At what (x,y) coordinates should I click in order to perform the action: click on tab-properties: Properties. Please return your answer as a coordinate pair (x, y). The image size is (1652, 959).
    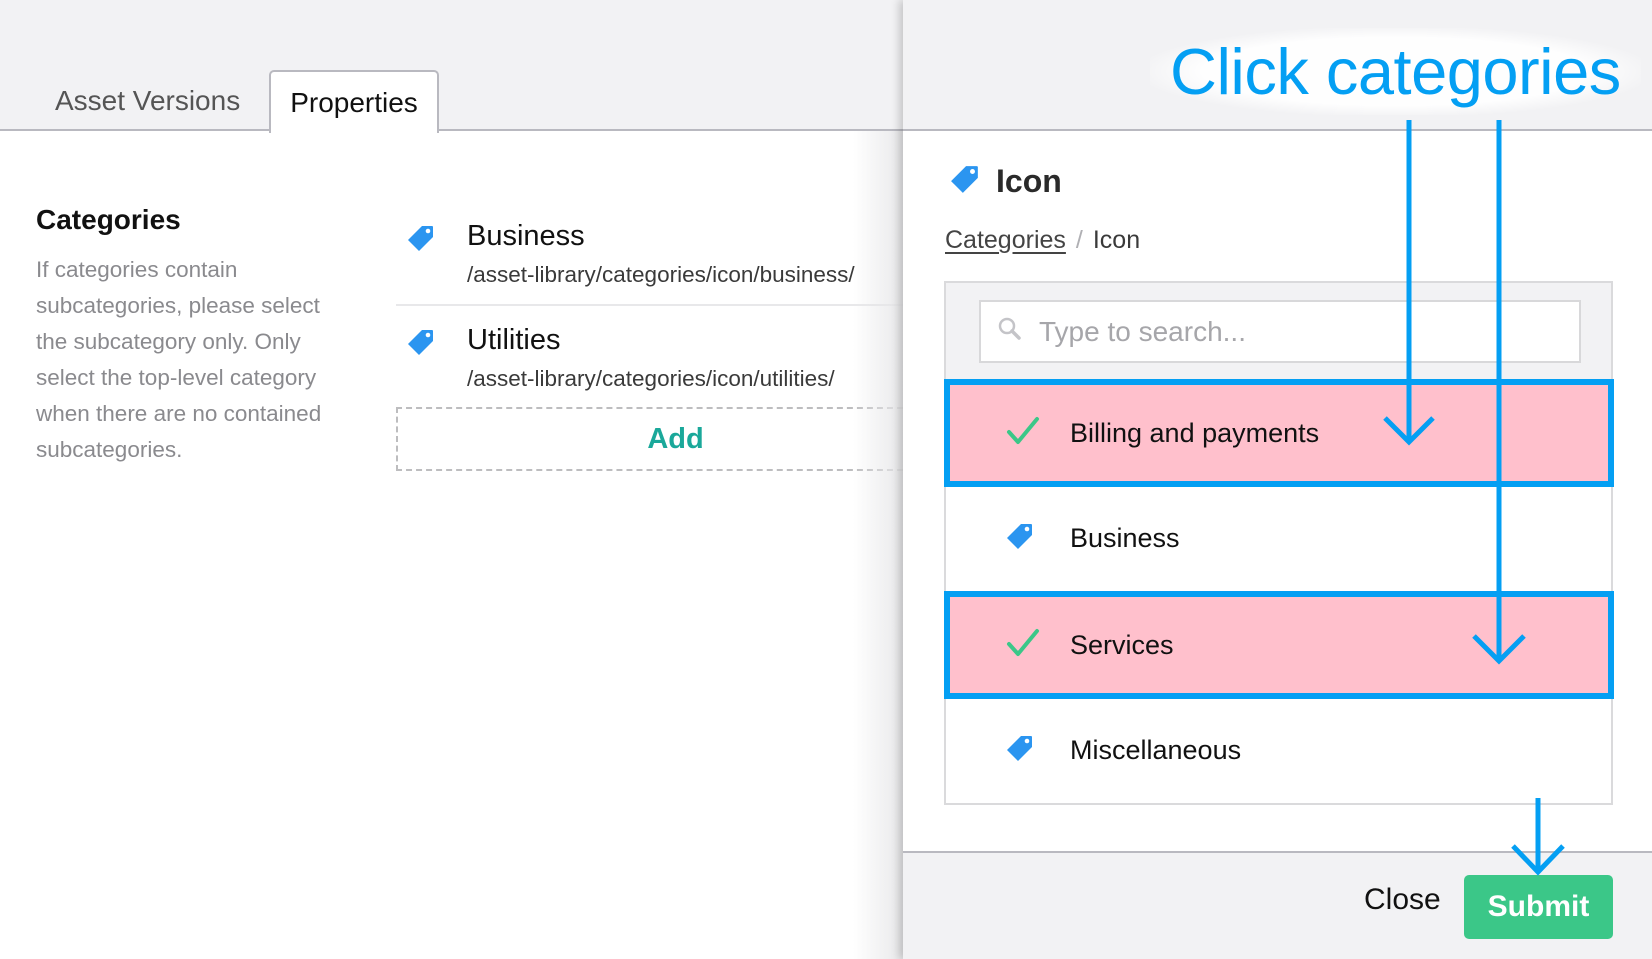
    Looking at the image, I should click on (354, 101).